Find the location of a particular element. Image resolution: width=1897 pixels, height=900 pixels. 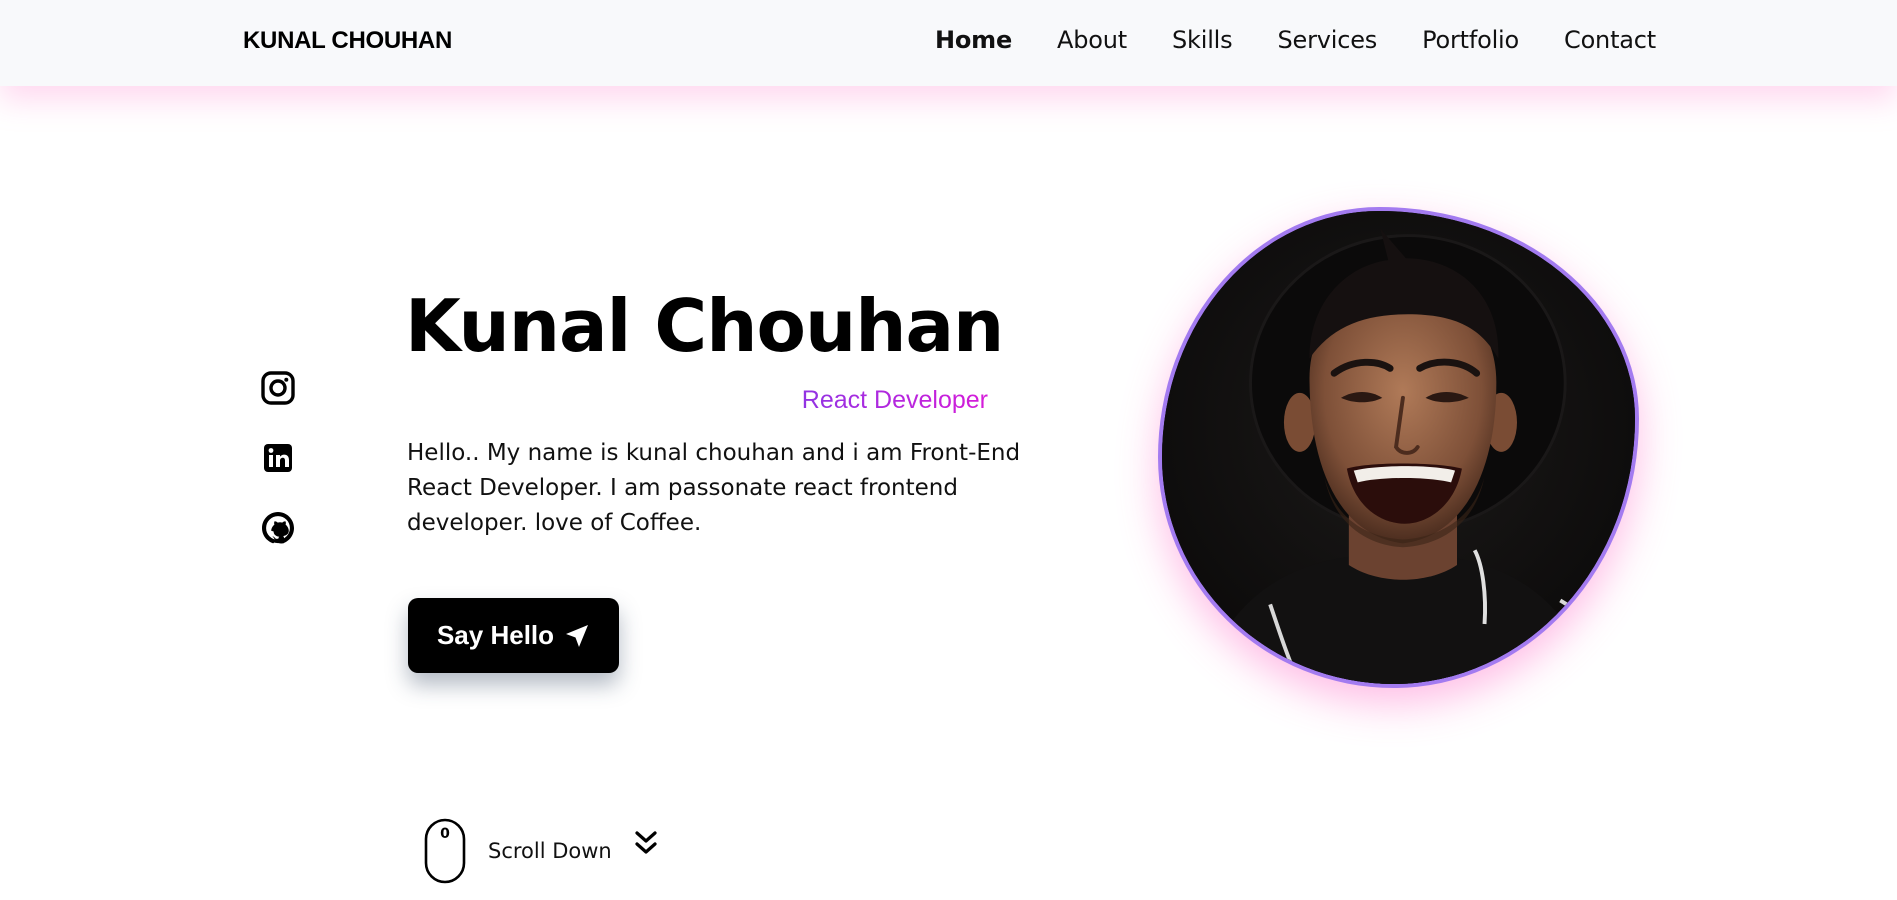

mouse-icon: 0 is located at coordinates (445, 851).